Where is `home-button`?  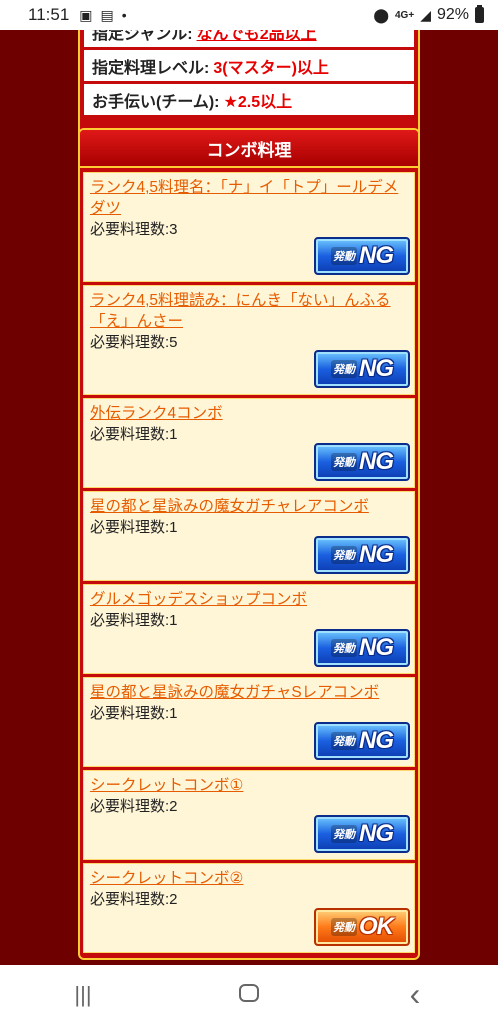 home-button is located at coordinates (249, 995).